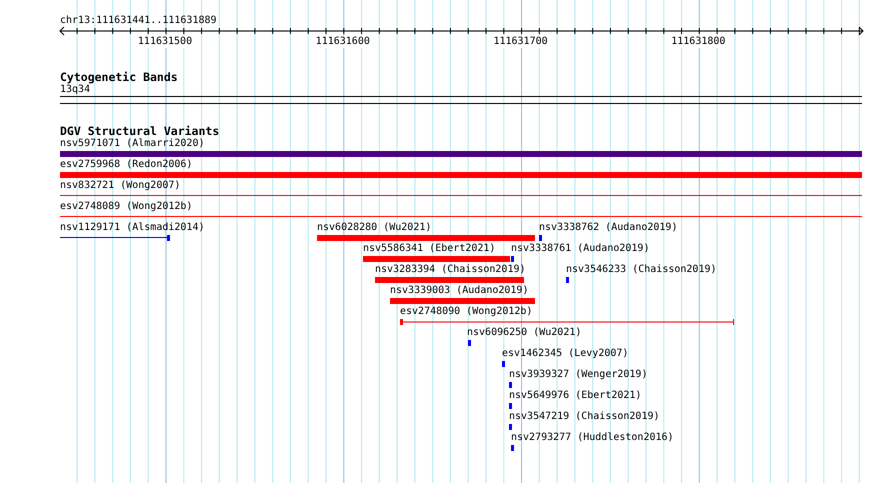 This screenshot has height=483, width=890. Describe the element at coordinates (578, 375) in the screenshot. I see `variant-label: nsv3939327 (Wenger2019)` at that location.